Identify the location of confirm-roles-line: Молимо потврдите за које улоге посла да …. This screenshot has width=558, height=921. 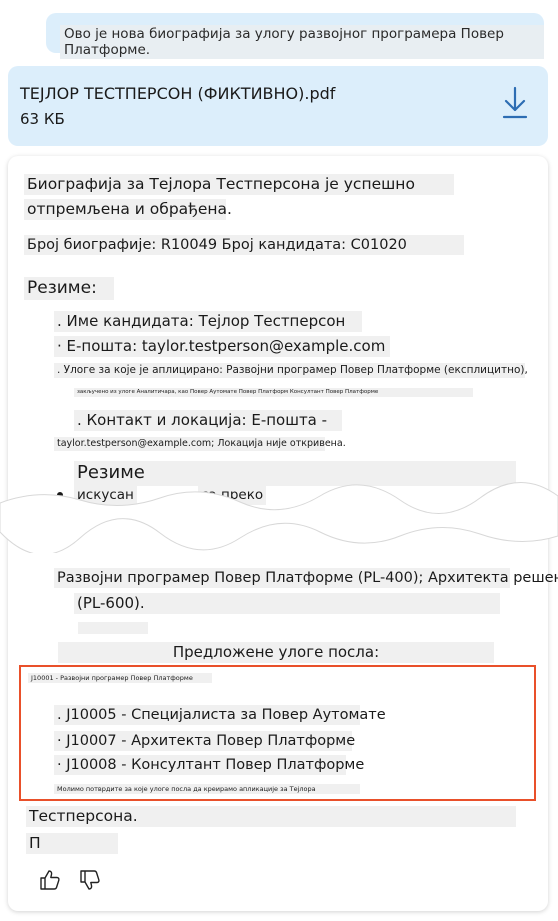
(207, 789).